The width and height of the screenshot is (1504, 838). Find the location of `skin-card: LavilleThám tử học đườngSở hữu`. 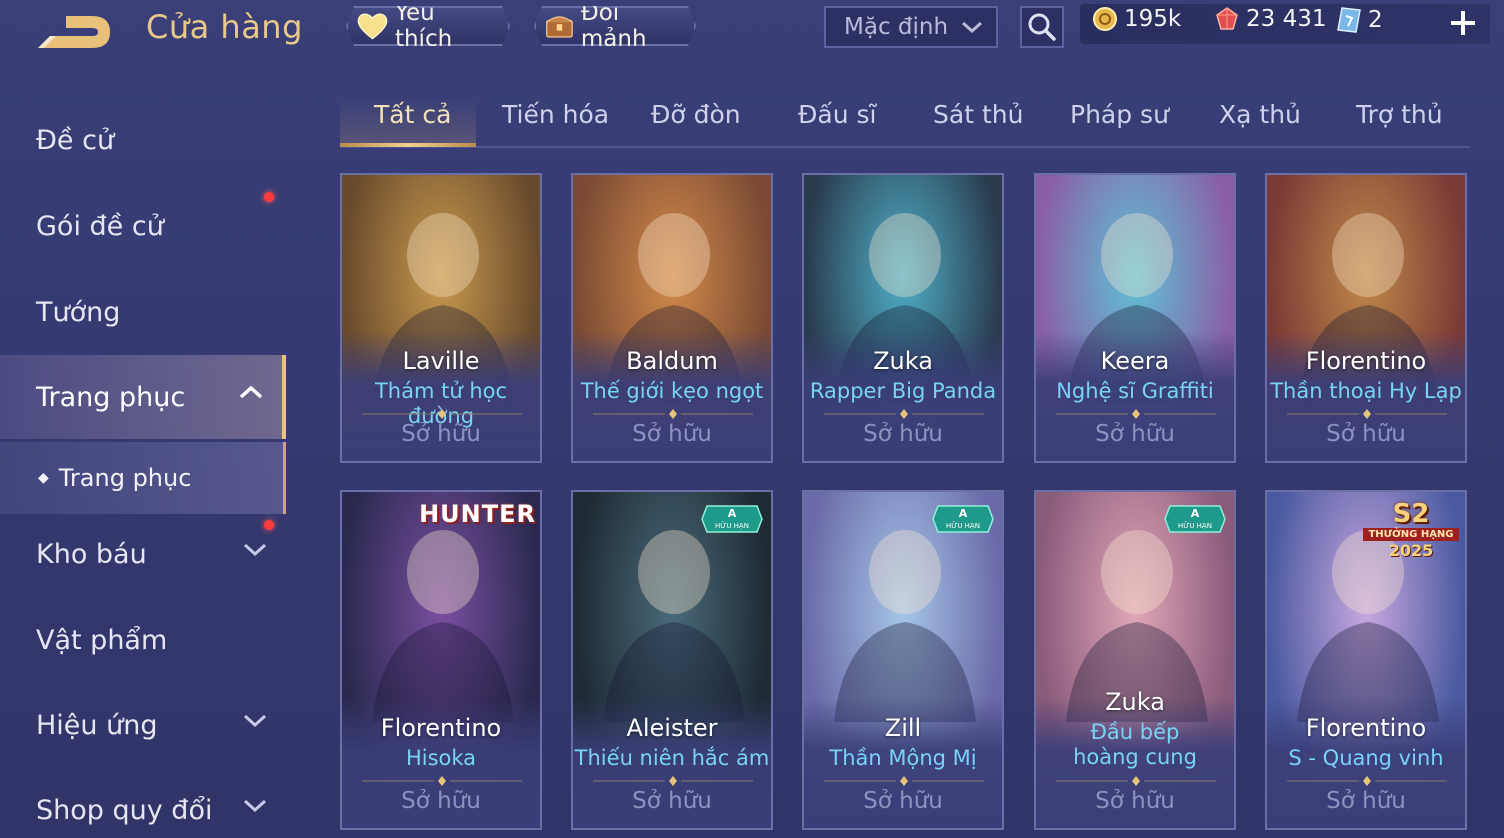

skin-card: LavilleThám tử học đườngSở hữu is located at coordinates (441, 318).